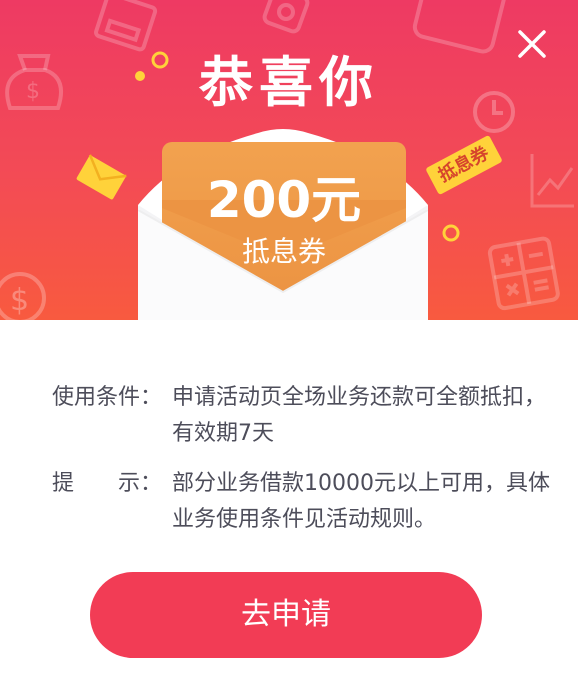  I want to click on close-icon, so click(532, 44).